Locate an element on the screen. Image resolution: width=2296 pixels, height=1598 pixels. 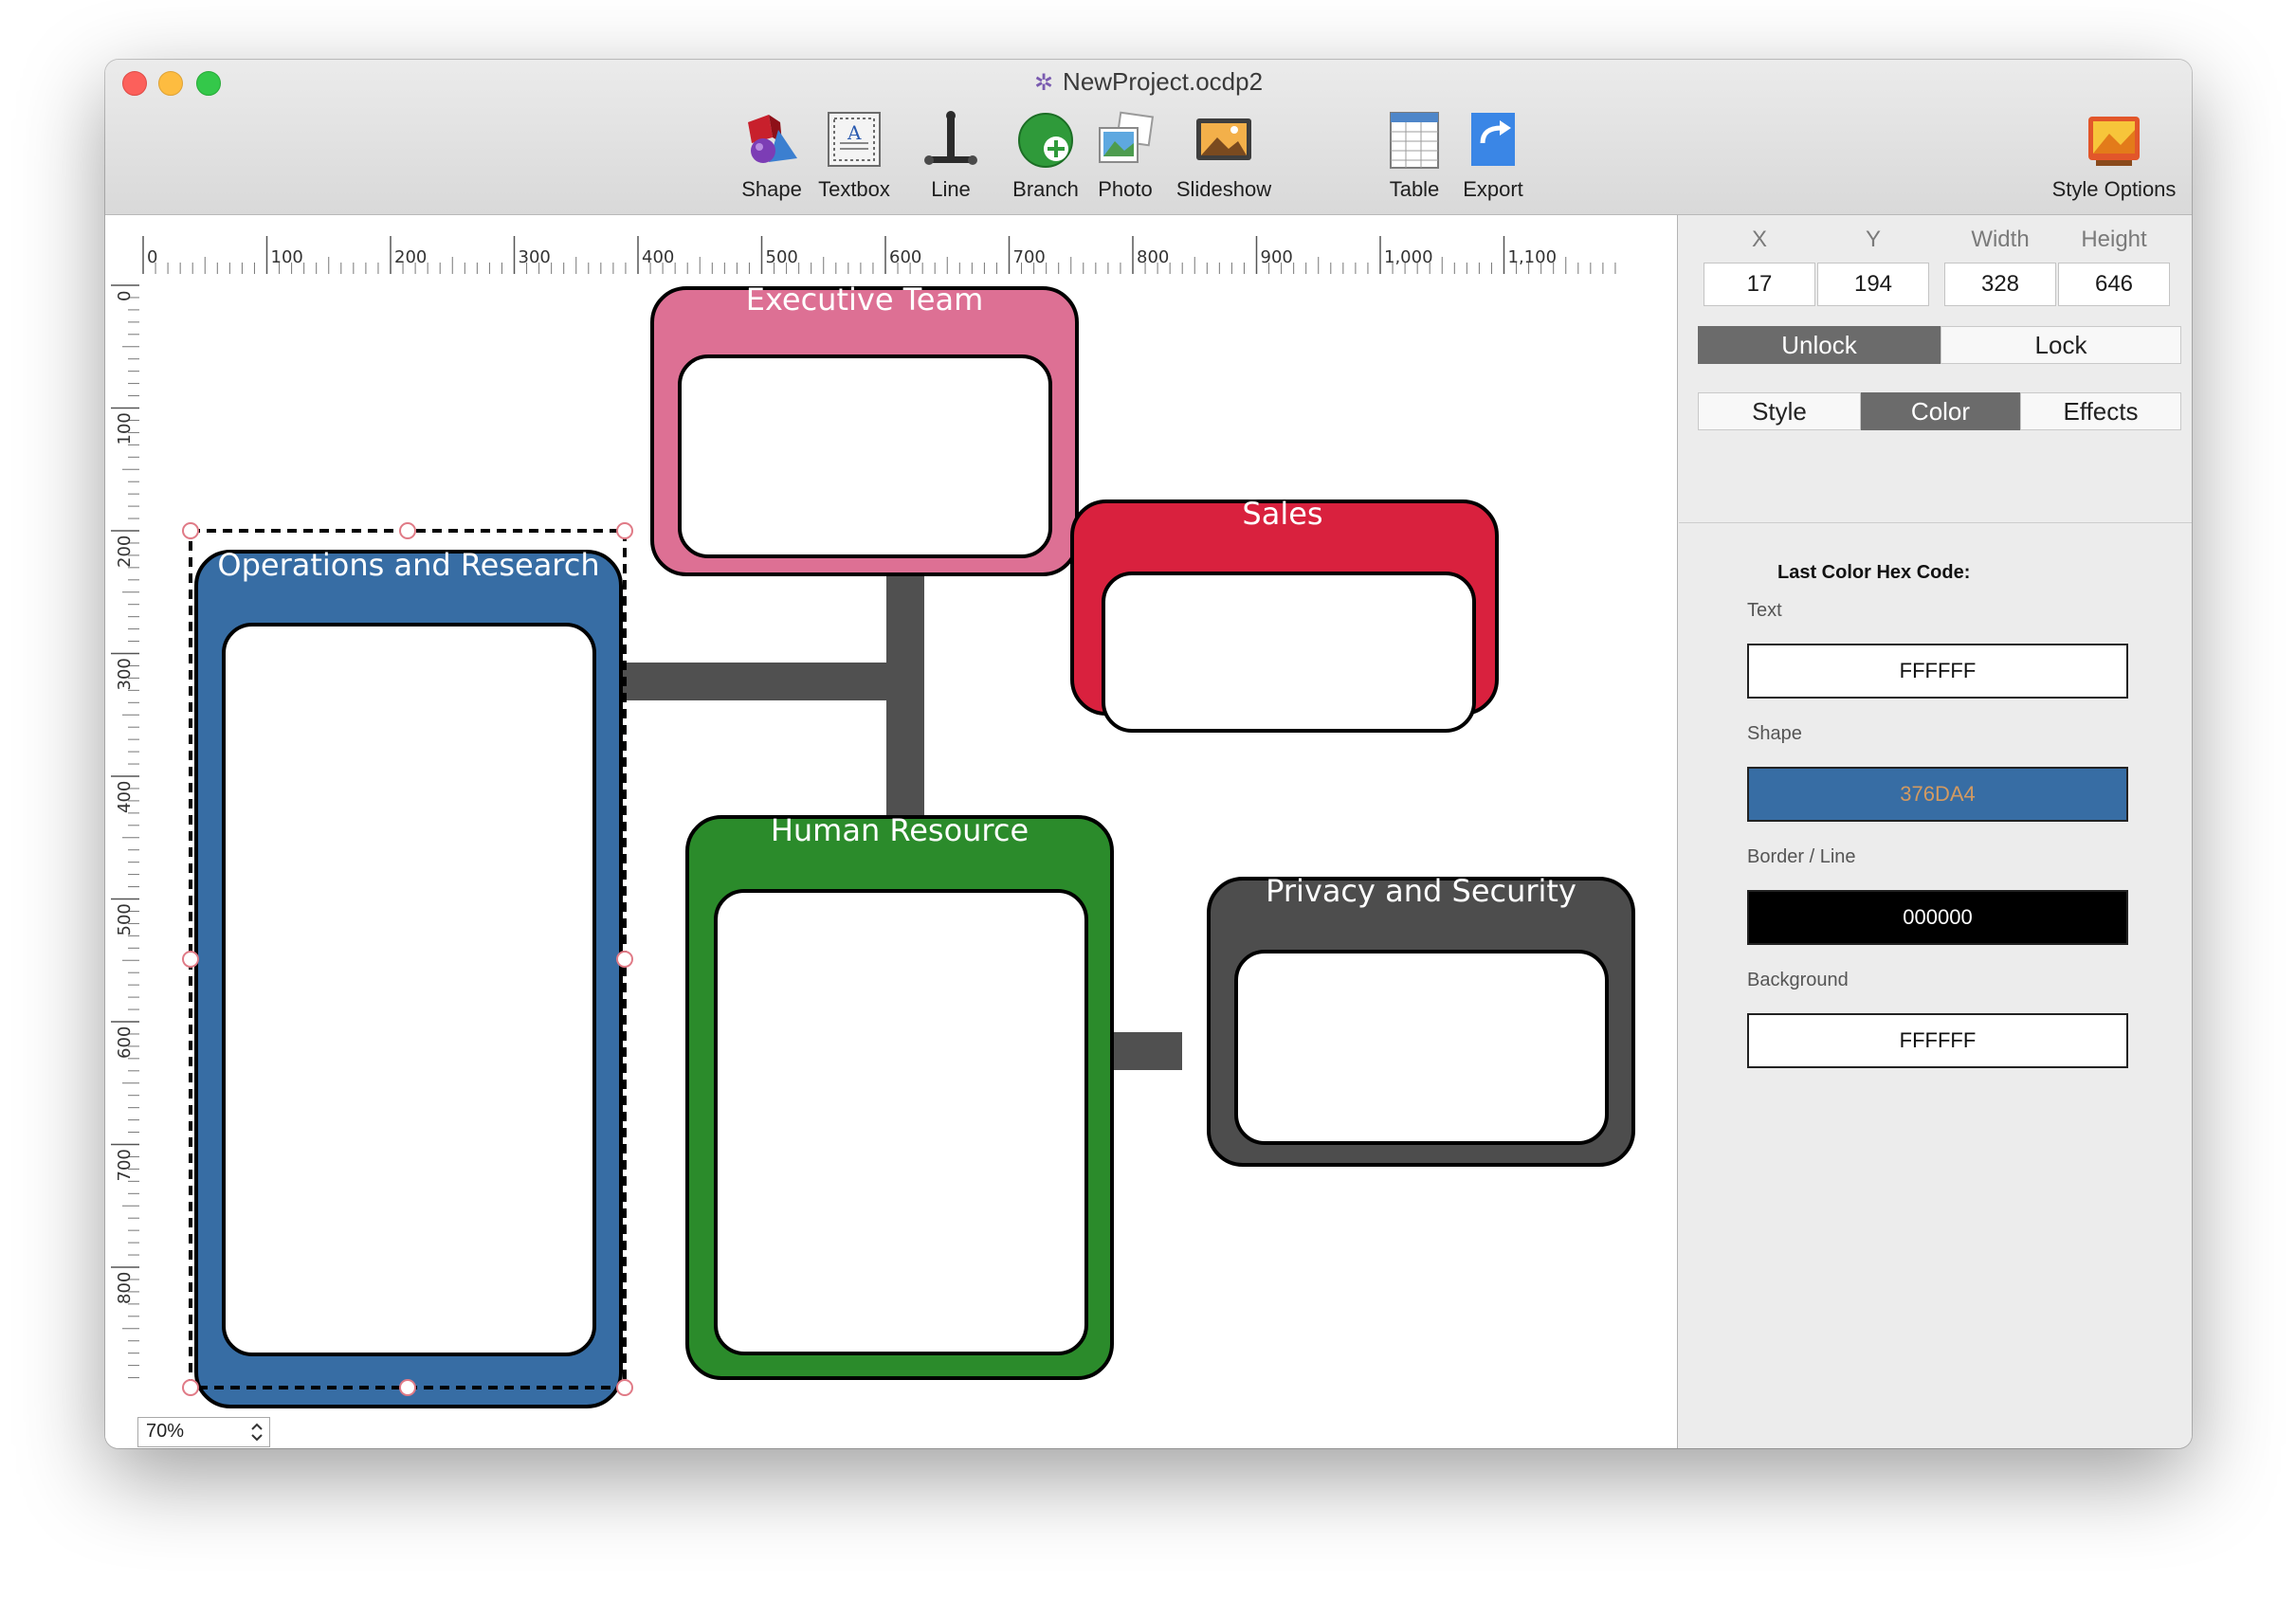
height-field: 646 is located at coordinates (2114, 284).